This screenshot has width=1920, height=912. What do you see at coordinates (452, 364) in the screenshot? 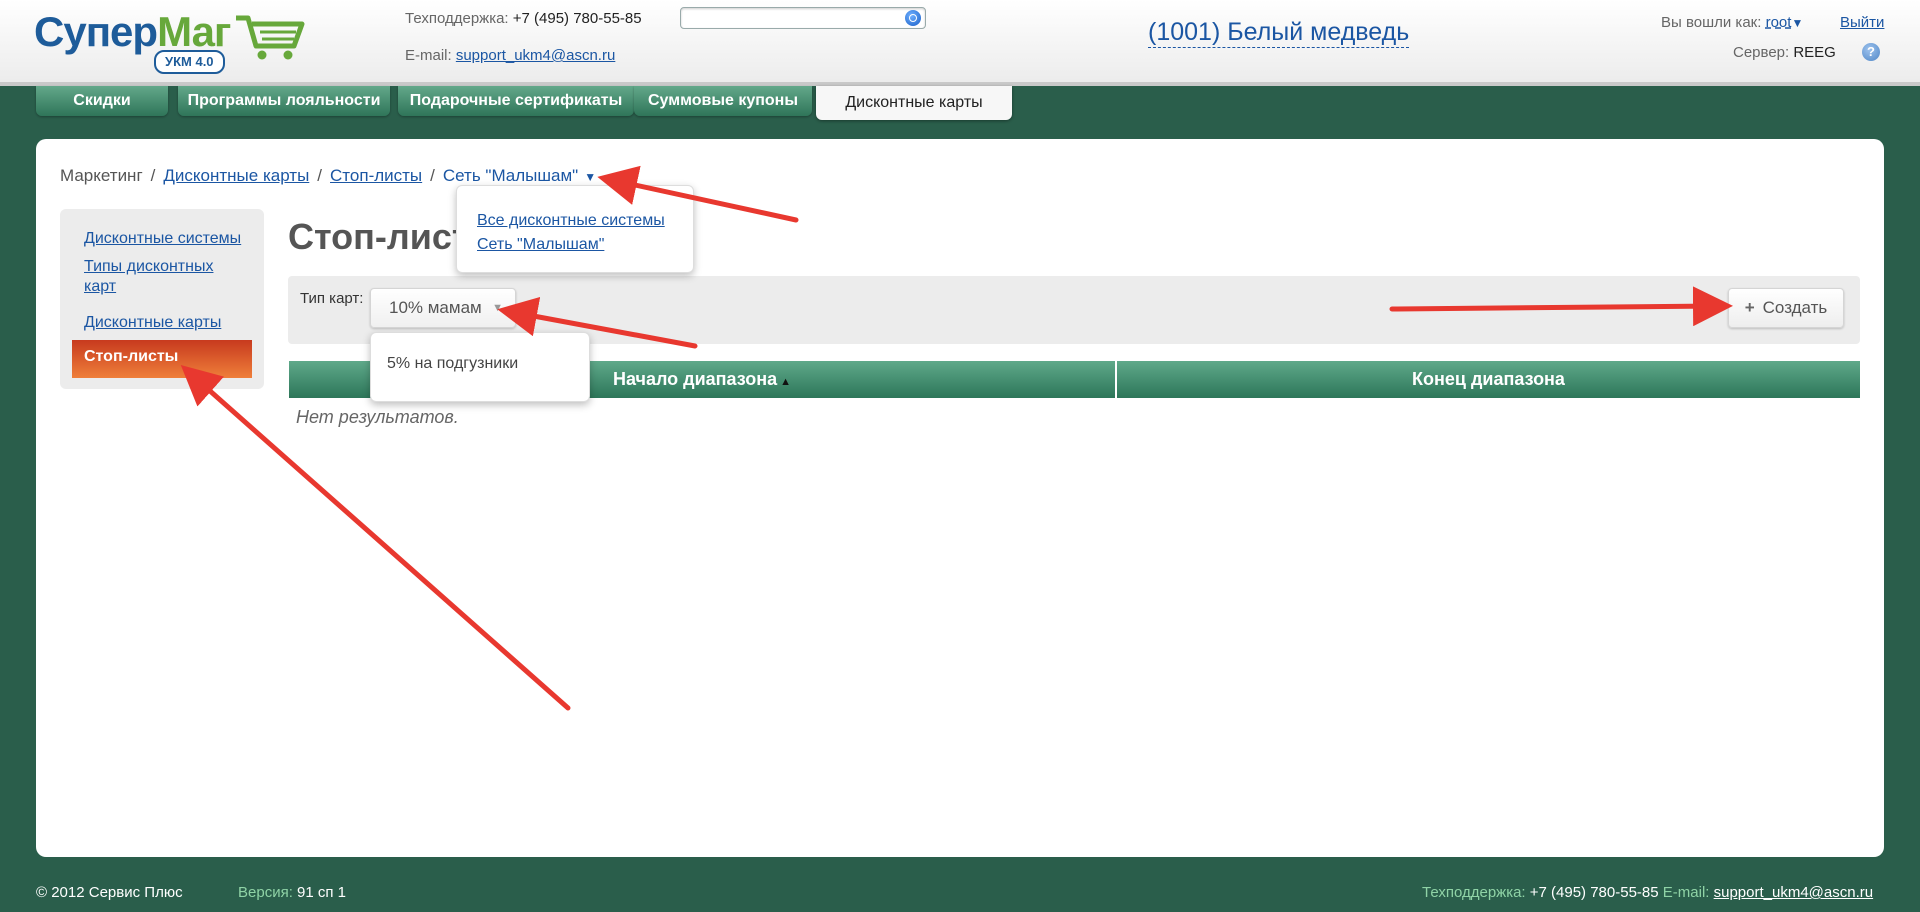
I see `menu-item-card-type: 5% на подгузники` at bounding box center [452, 364].